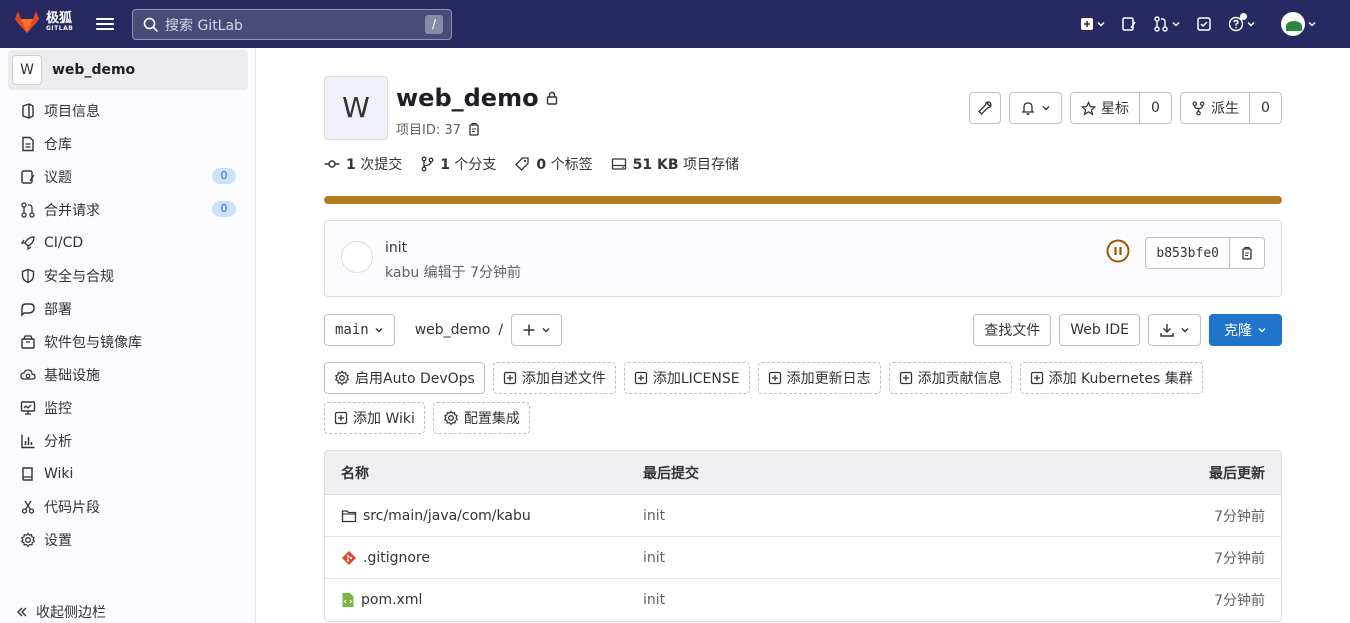 The image size is (1350, 623). I want to click on storage-size: 51 KB, so click(655, 165).